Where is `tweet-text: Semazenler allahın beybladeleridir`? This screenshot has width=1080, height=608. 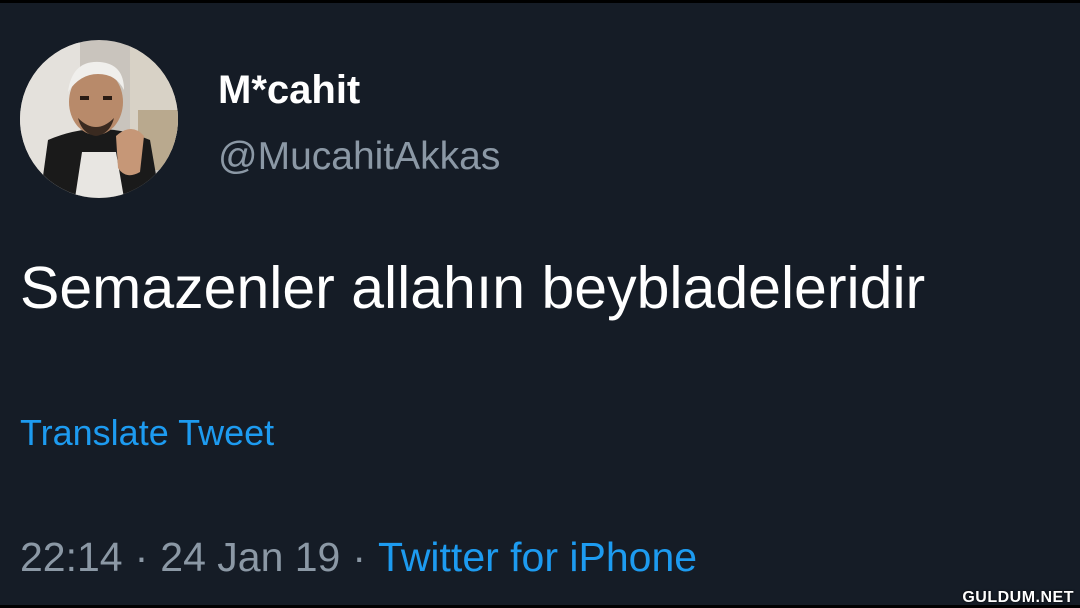
tweet-text: Semazenler allahın beybladeleridir is located at coordinates (473, 288).